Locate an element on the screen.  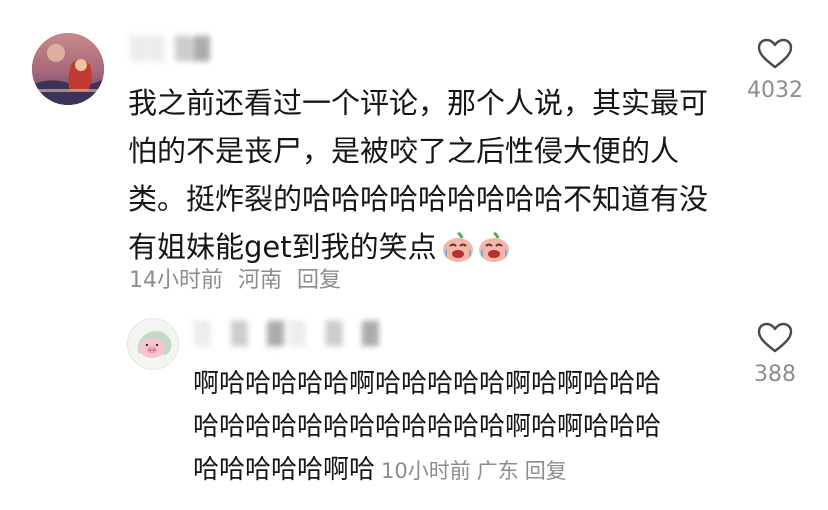
comment-line: 我之前还看过一个评论，那个人说，其实最可 is located at coordinates (418, 103).